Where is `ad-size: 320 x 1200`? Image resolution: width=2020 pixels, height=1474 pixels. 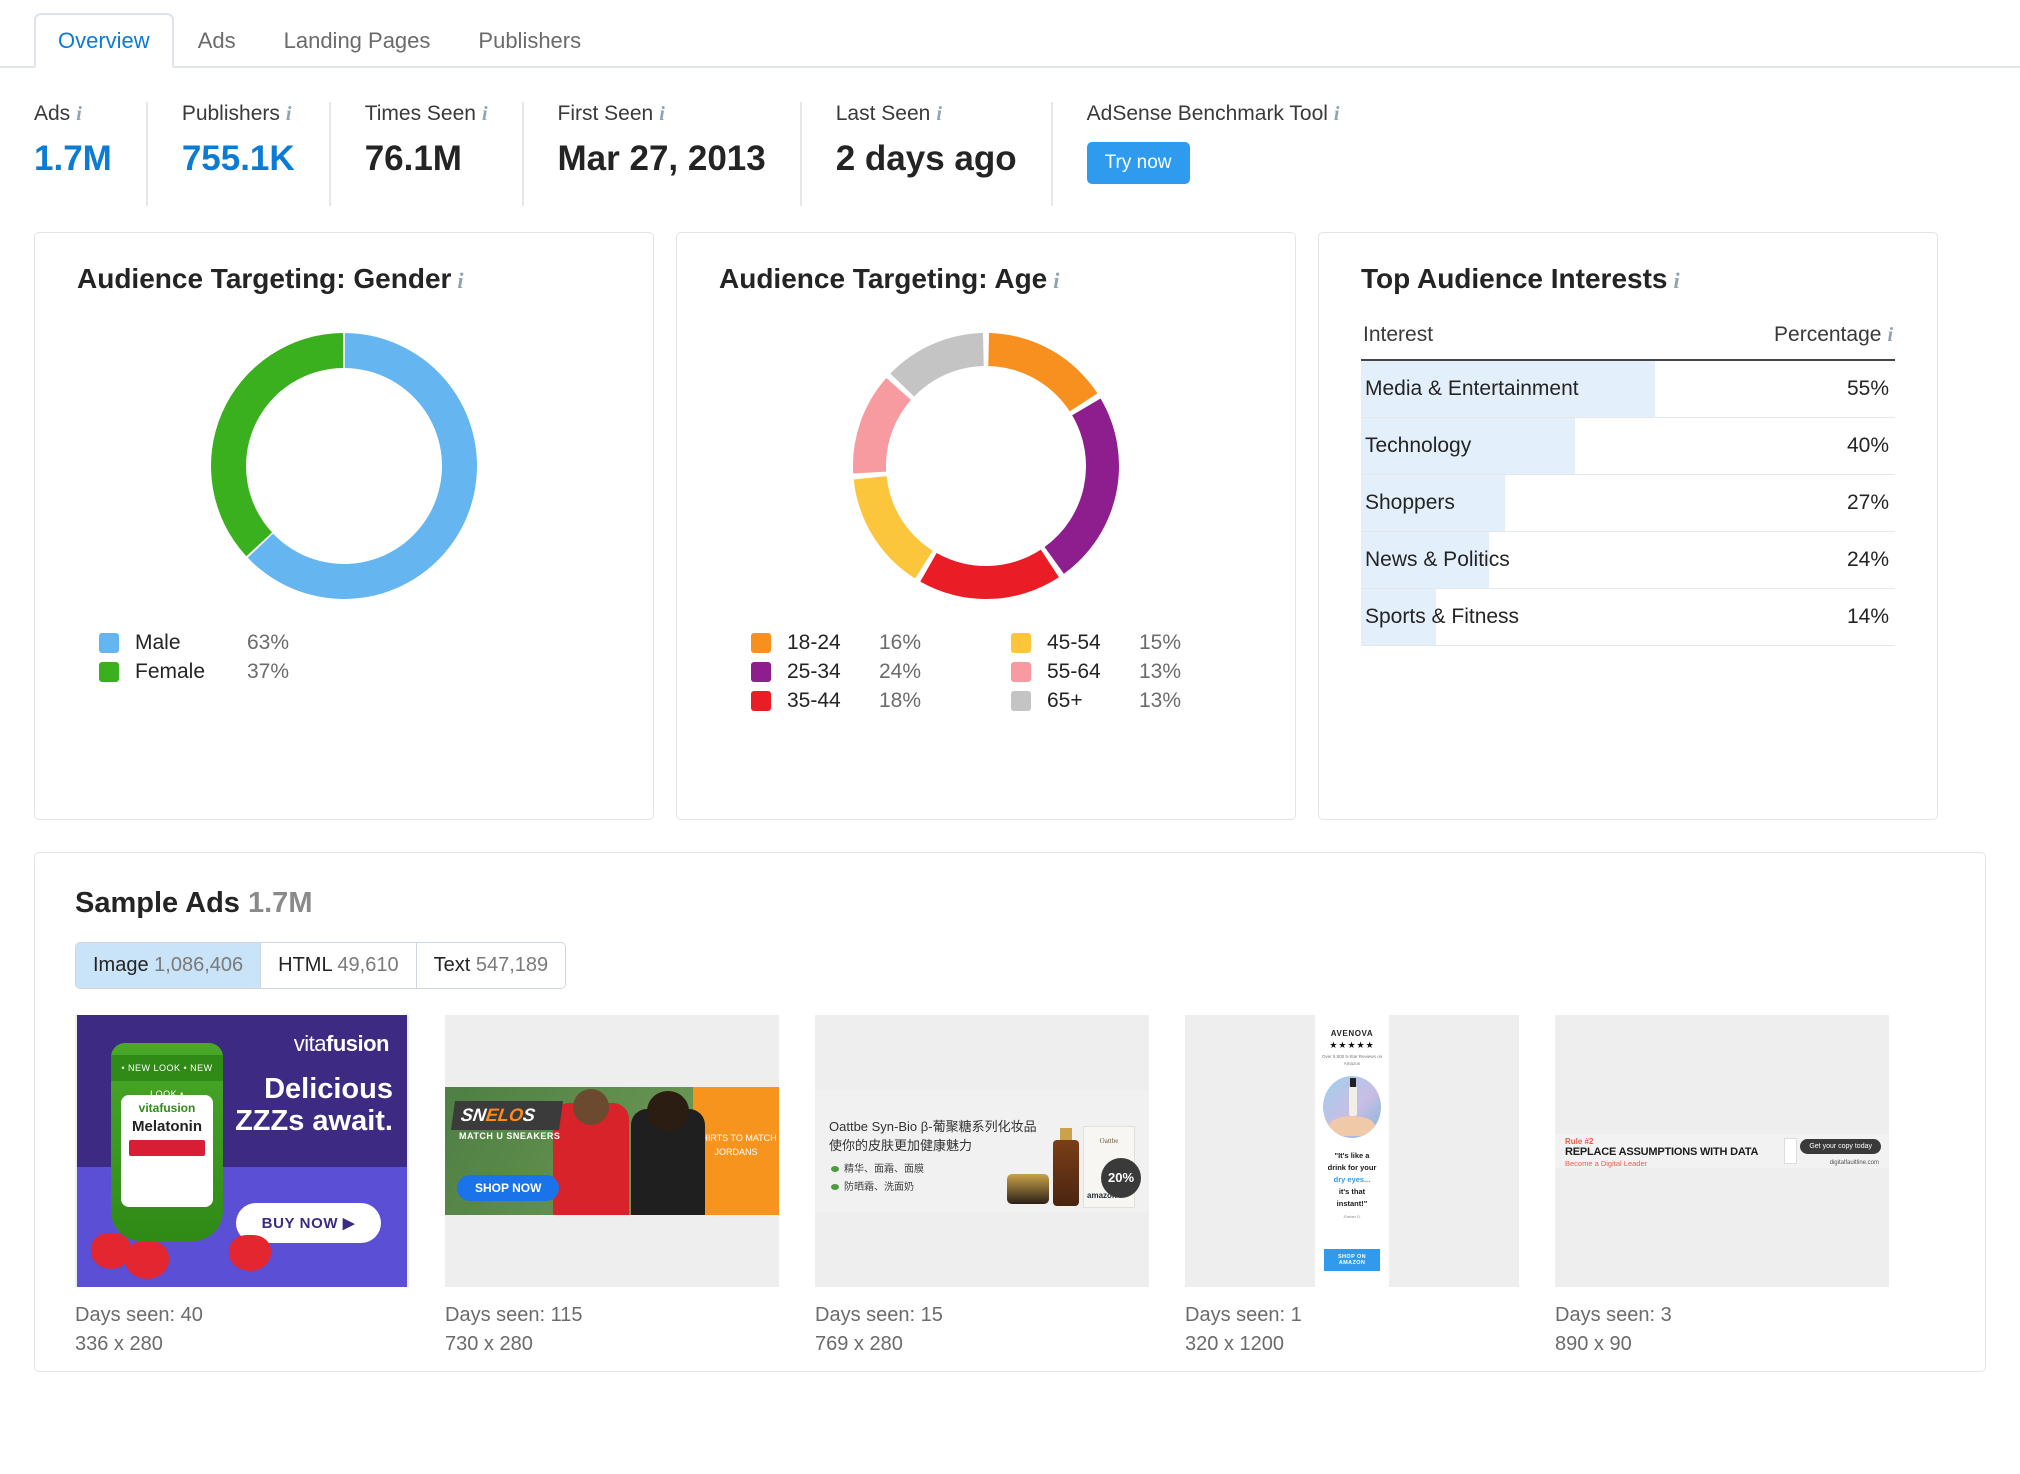
ad-size: 320 x 1200 is located at coordinates (1234, 1344).